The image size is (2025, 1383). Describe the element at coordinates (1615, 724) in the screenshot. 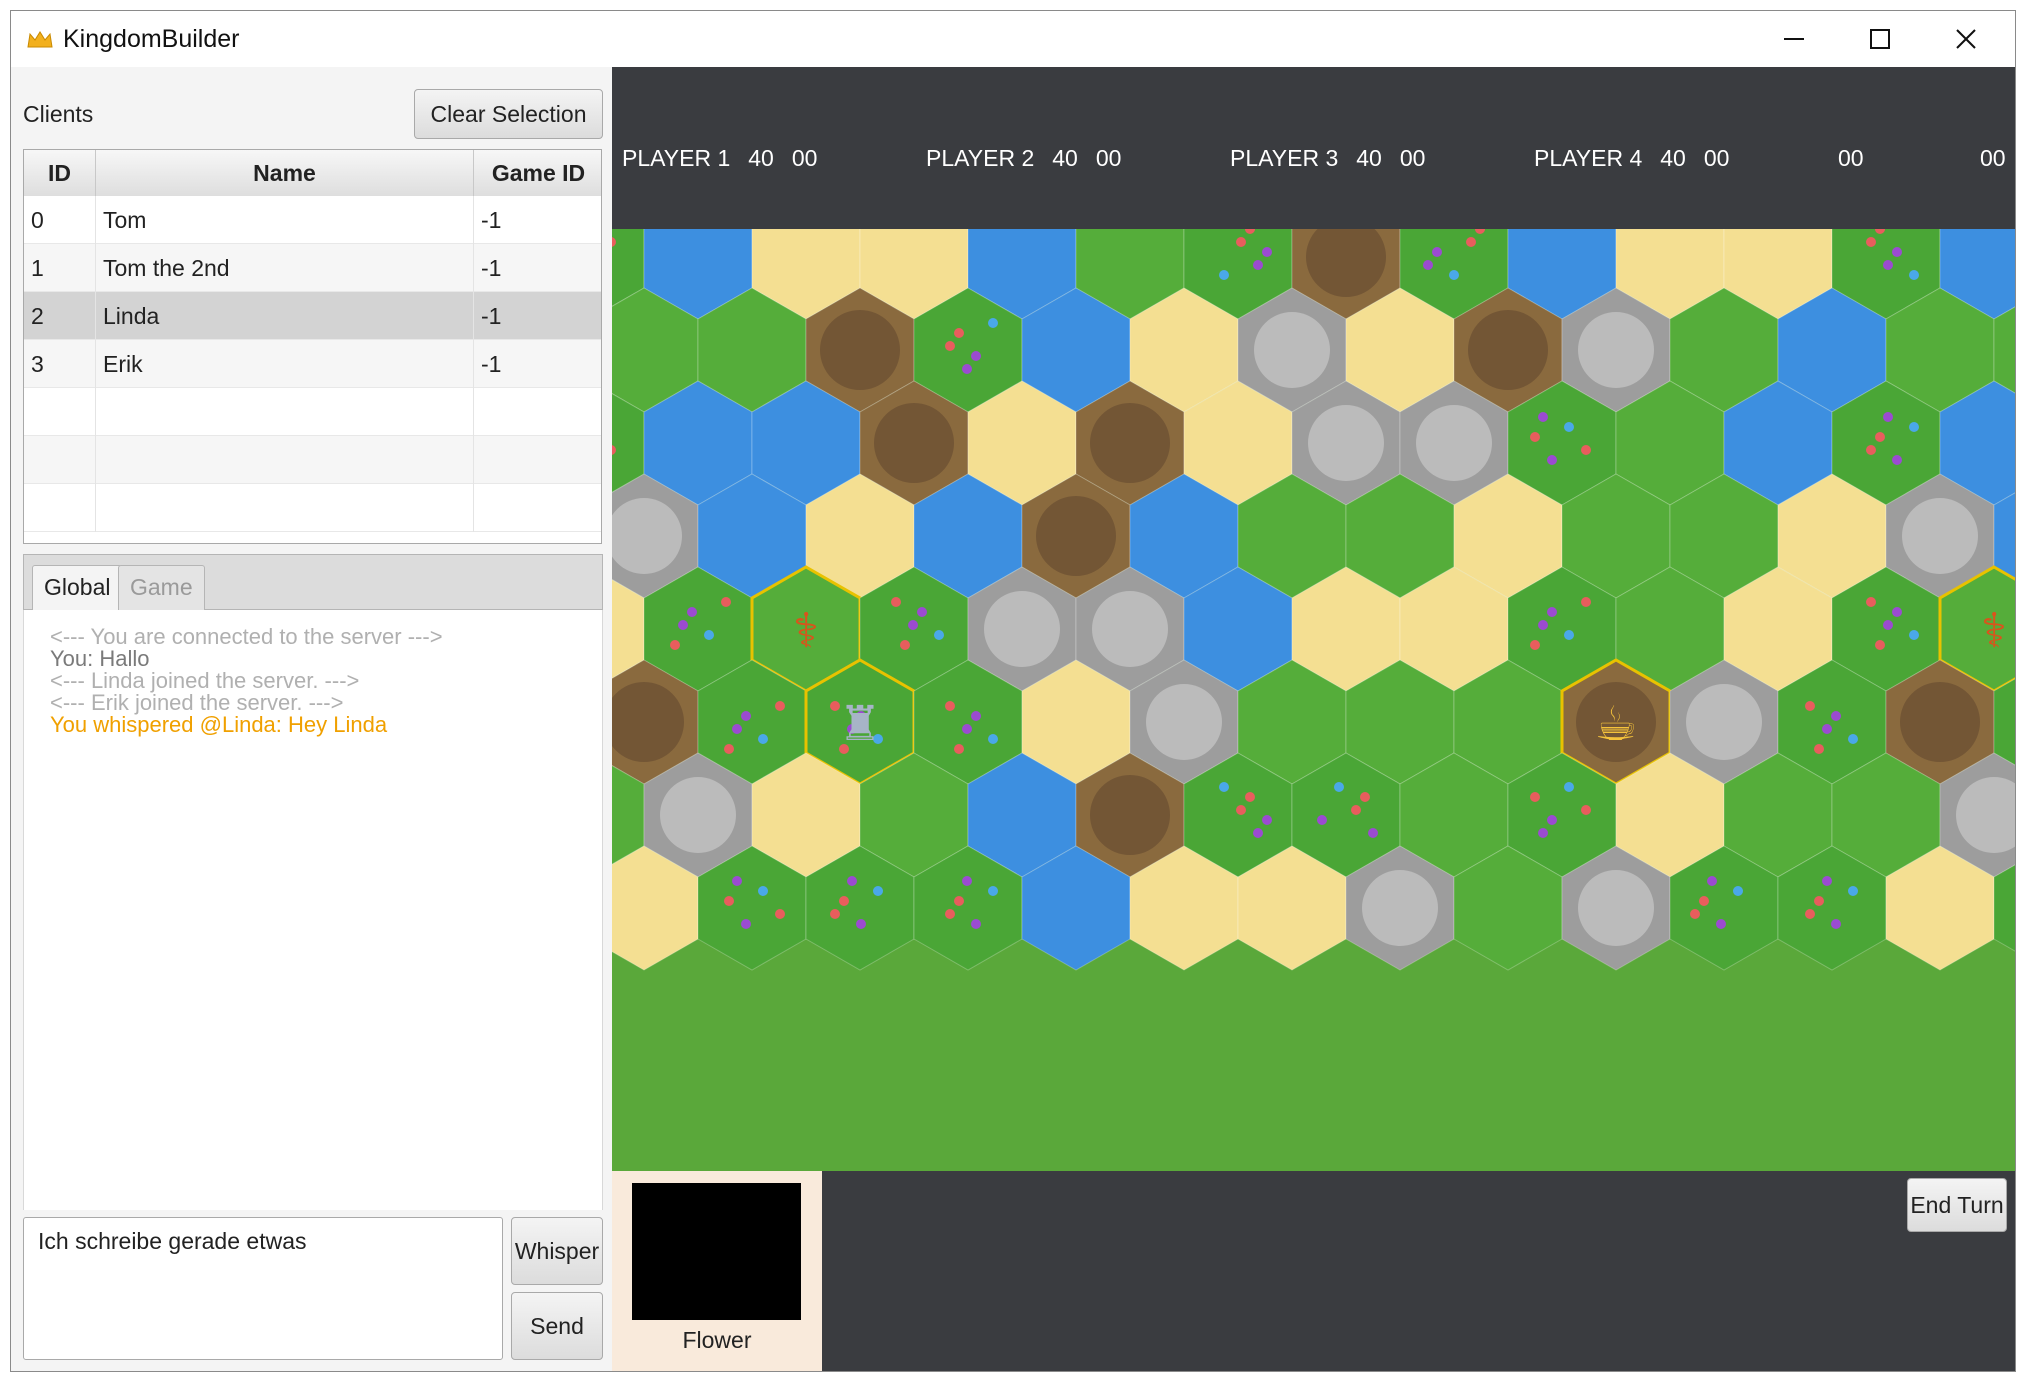

I see `beer-icon: ☕` at that location.